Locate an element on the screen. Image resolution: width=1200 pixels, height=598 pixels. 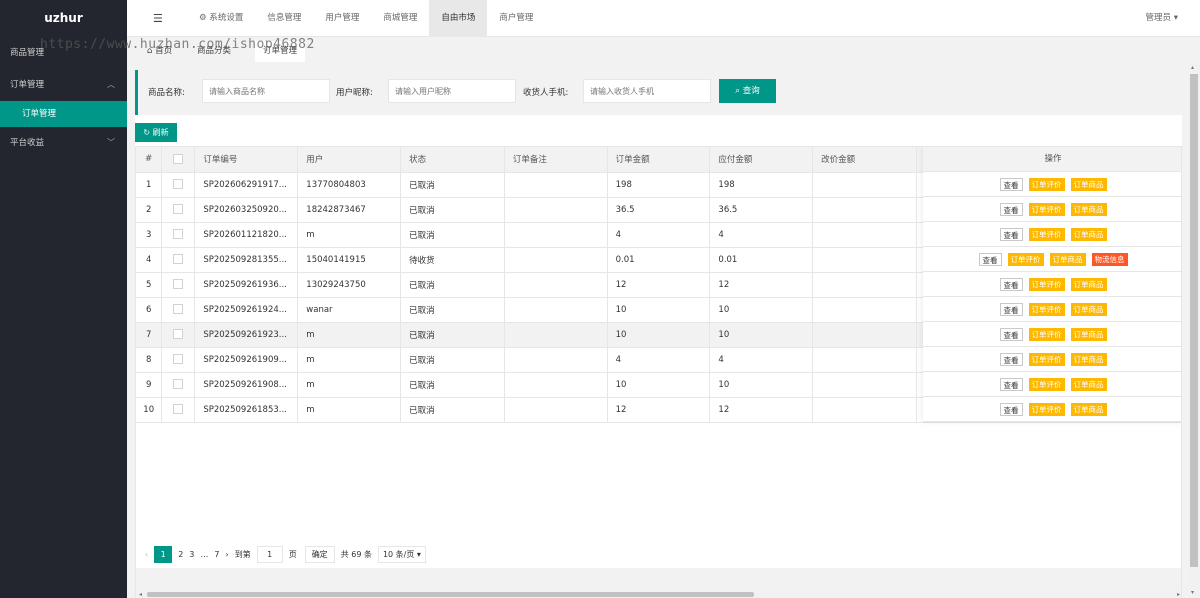
cell-payable: 12 is located at coordinates (761, 410).